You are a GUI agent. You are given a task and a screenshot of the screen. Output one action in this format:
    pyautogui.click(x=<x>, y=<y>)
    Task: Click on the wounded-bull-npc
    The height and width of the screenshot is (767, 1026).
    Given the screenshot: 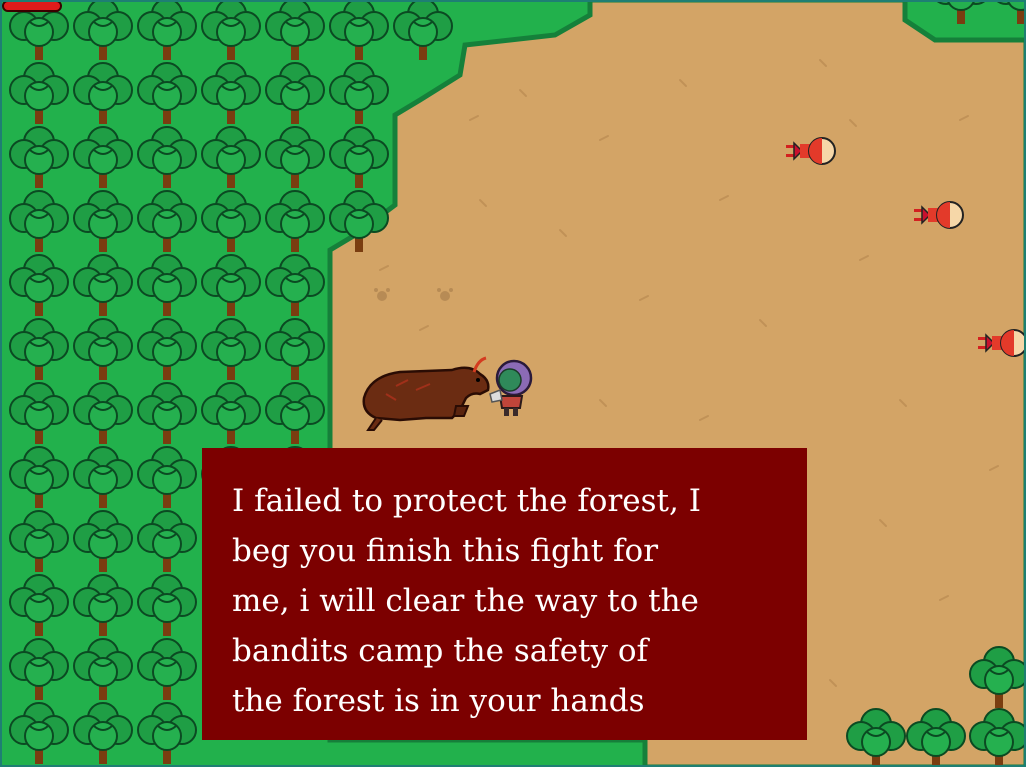 What is the action you would take?
    pyautogui.click(x=426, y=392)
    